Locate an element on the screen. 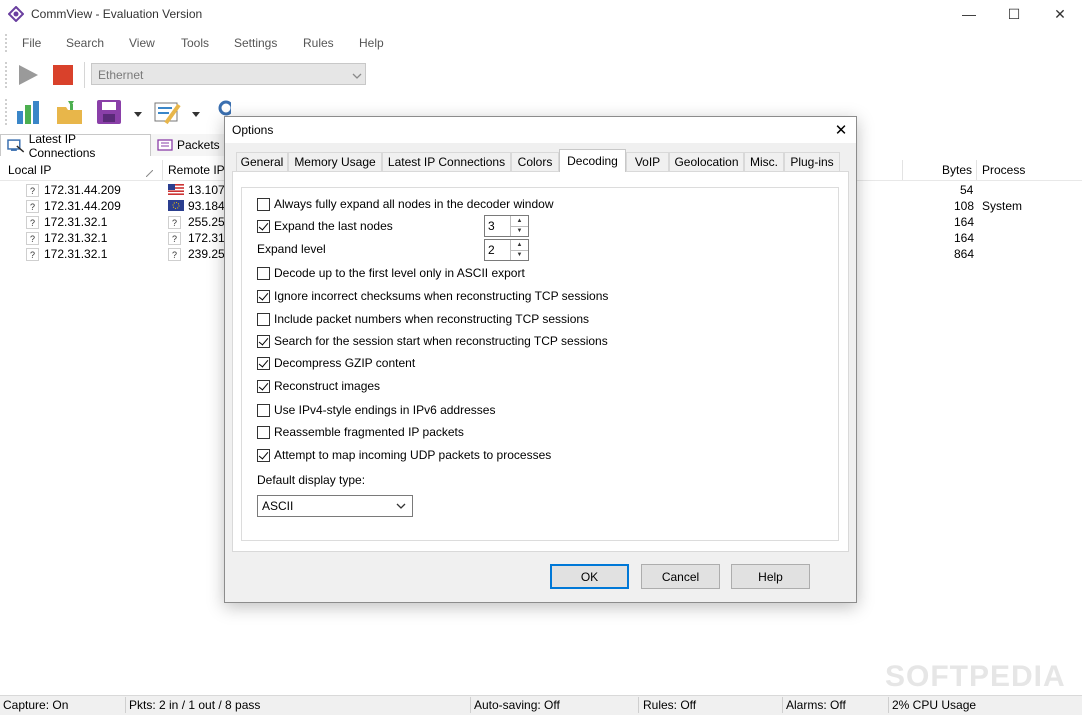 This screenshot has width=1082, height=715. status-packets: Pkts: 2 in / 1 out / 8 pass is located at coordinates (195, 705).